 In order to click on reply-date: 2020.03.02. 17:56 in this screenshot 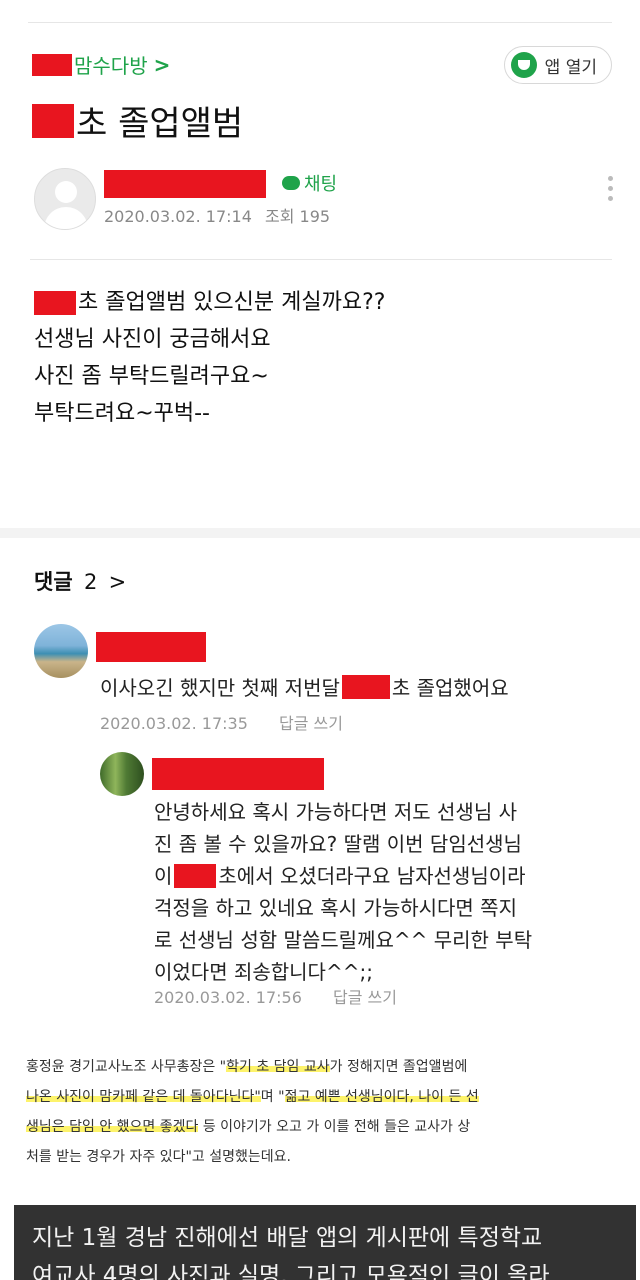, I will do `click(228, 997)`.